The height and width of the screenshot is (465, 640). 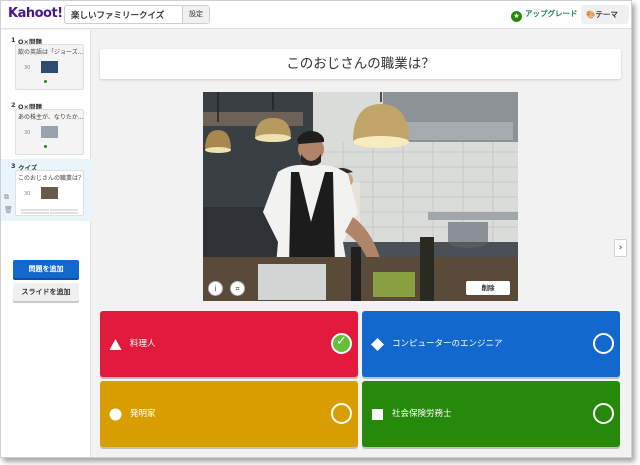 I want to click on upgrade-label: アップグレード, so click(x=551, y=13).